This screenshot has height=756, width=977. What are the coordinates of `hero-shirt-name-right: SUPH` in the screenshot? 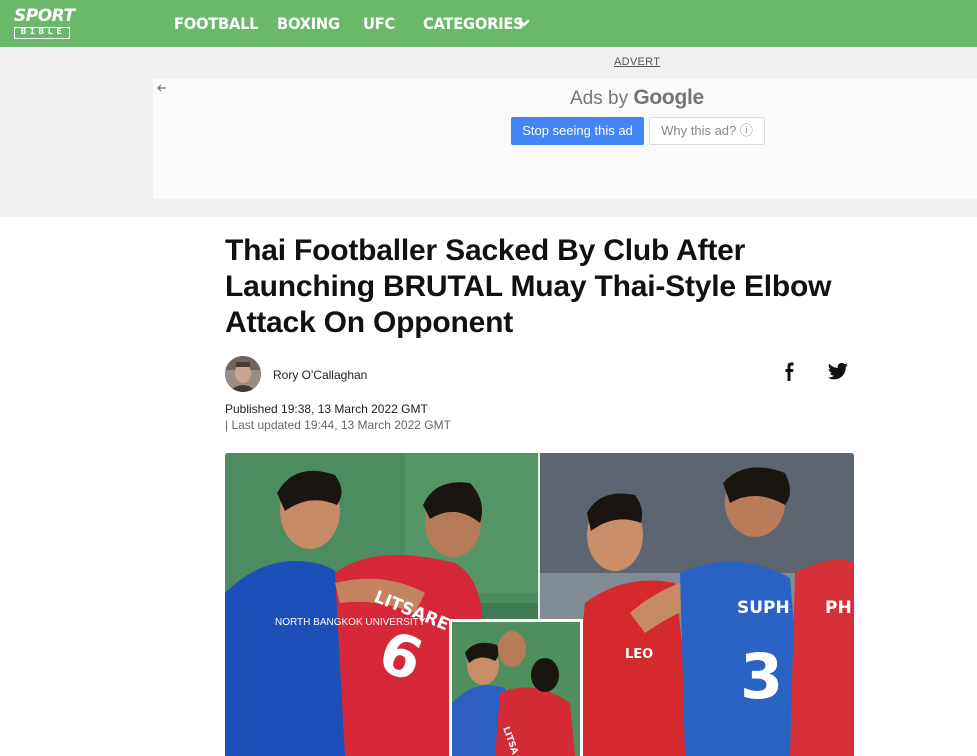 It's located at (763, 608).